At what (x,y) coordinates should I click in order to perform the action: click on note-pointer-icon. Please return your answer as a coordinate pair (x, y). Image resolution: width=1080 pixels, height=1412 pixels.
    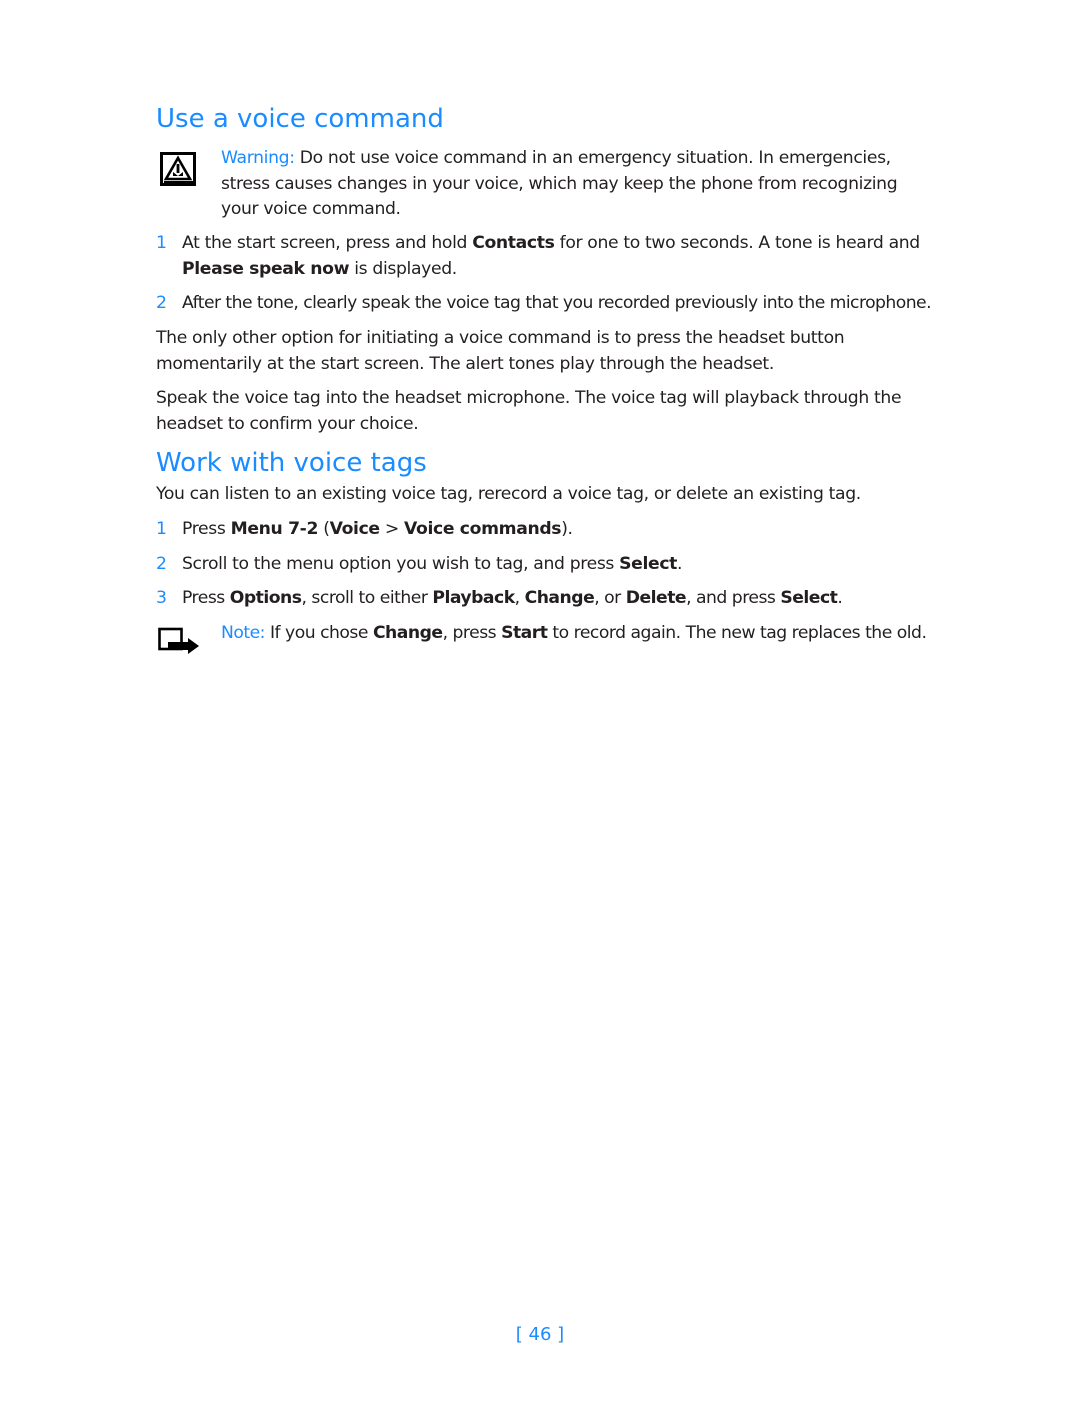
    Looking at the image, I should click on (179, 641).